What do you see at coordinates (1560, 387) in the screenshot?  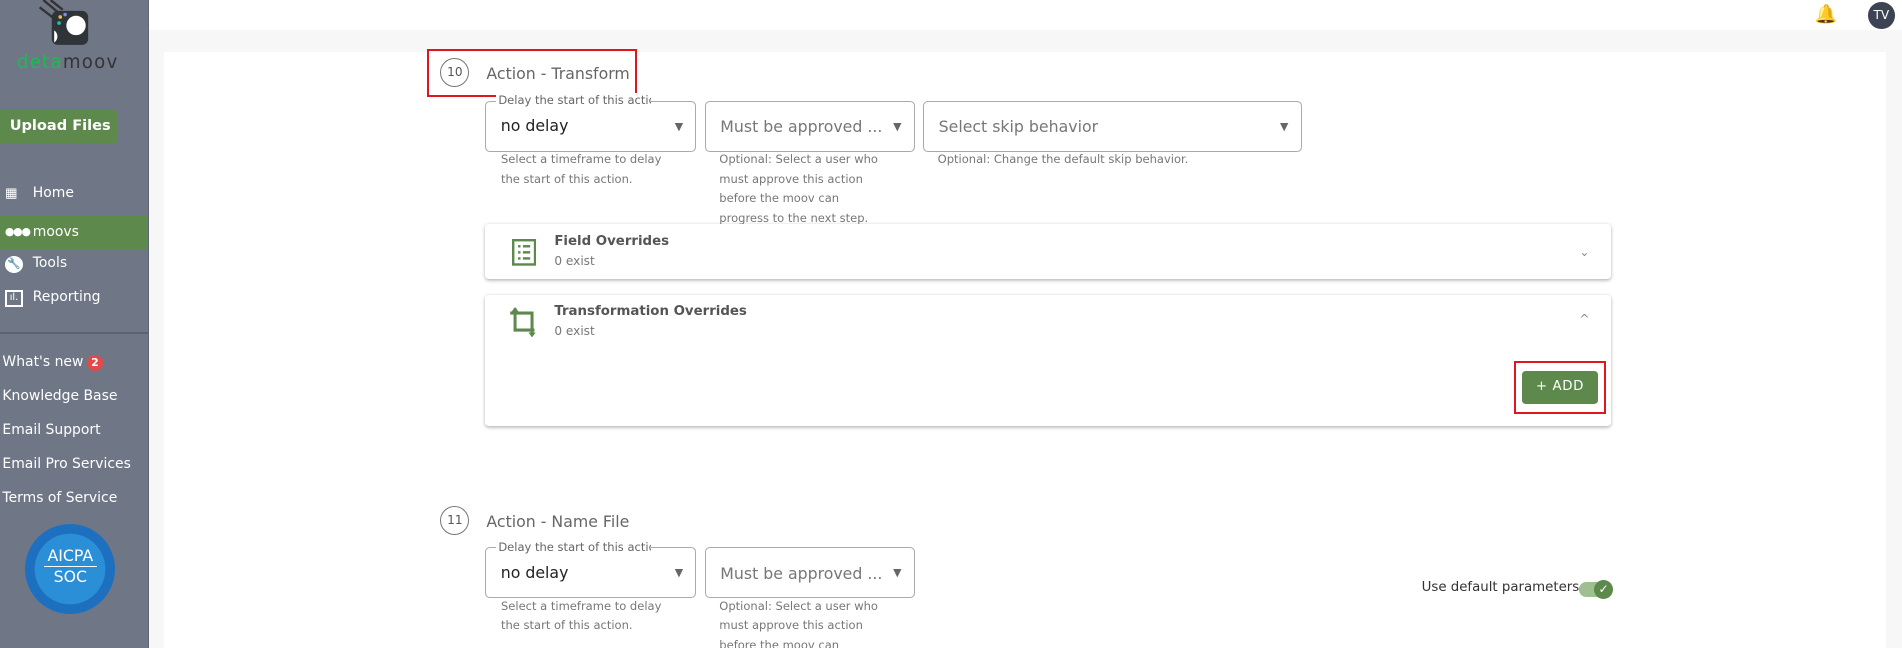 I see `add-transformation-button: + ADD` at bounding box center [1560, 387].